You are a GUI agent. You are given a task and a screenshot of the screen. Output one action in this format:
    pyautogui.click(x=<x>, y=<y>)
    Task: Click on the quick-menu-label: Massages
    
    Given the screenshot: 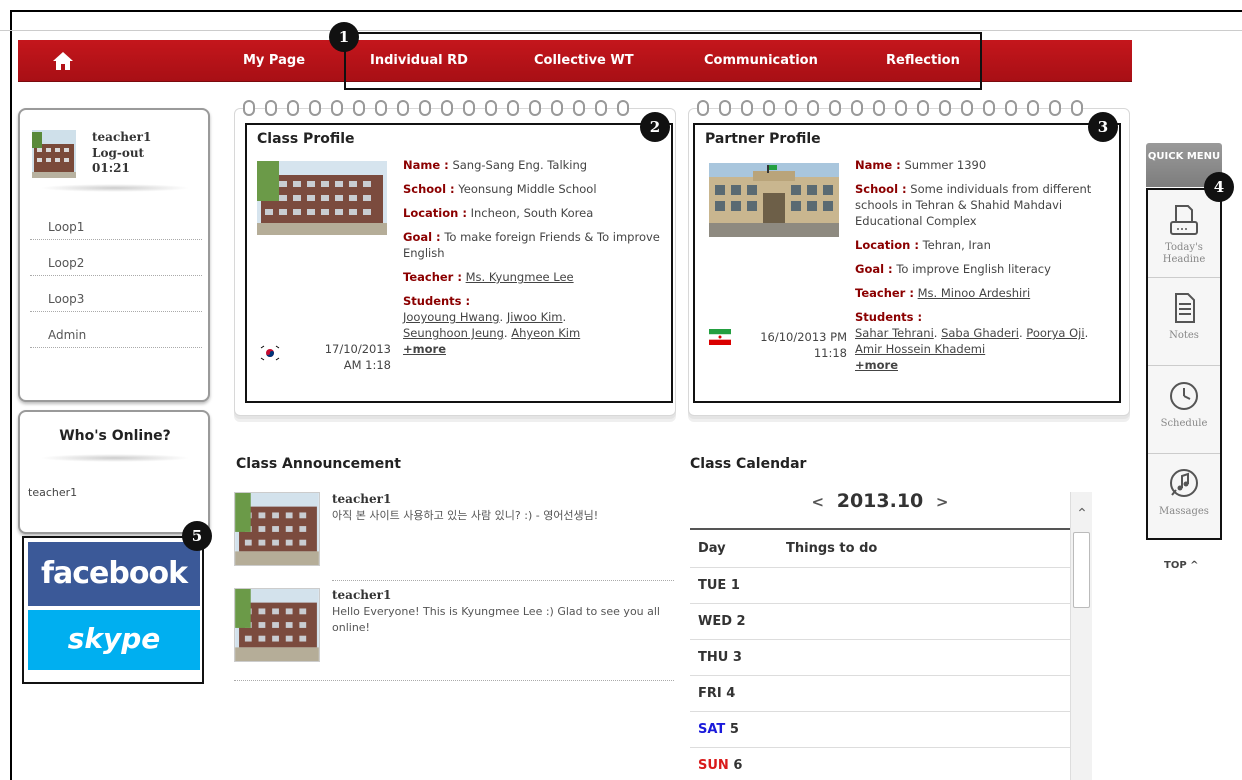 What is the action you would take?
    pyautogui.click(x=1184, y=511)
    